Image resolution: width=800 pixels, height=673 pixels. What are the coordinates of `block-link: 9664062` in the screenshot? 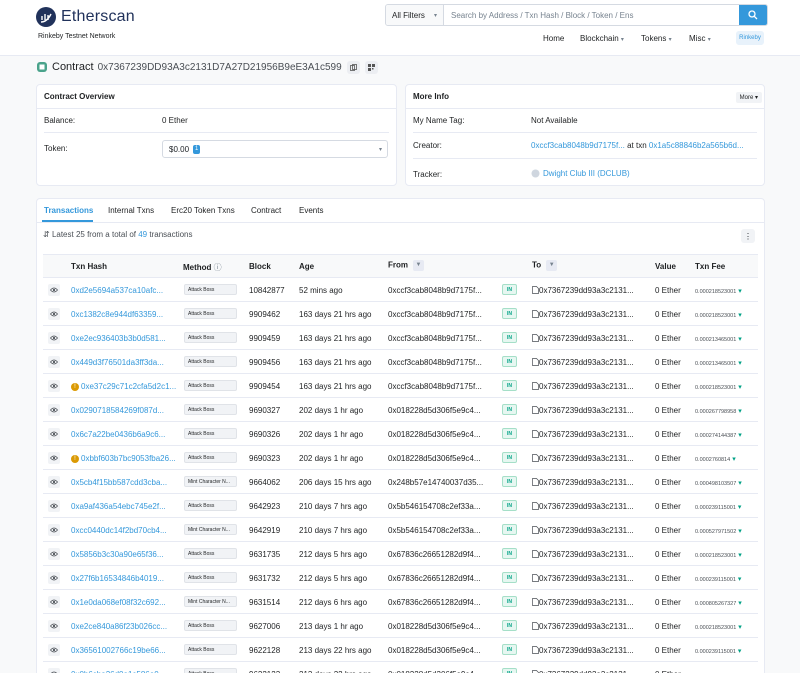 It's located at (264, 482).